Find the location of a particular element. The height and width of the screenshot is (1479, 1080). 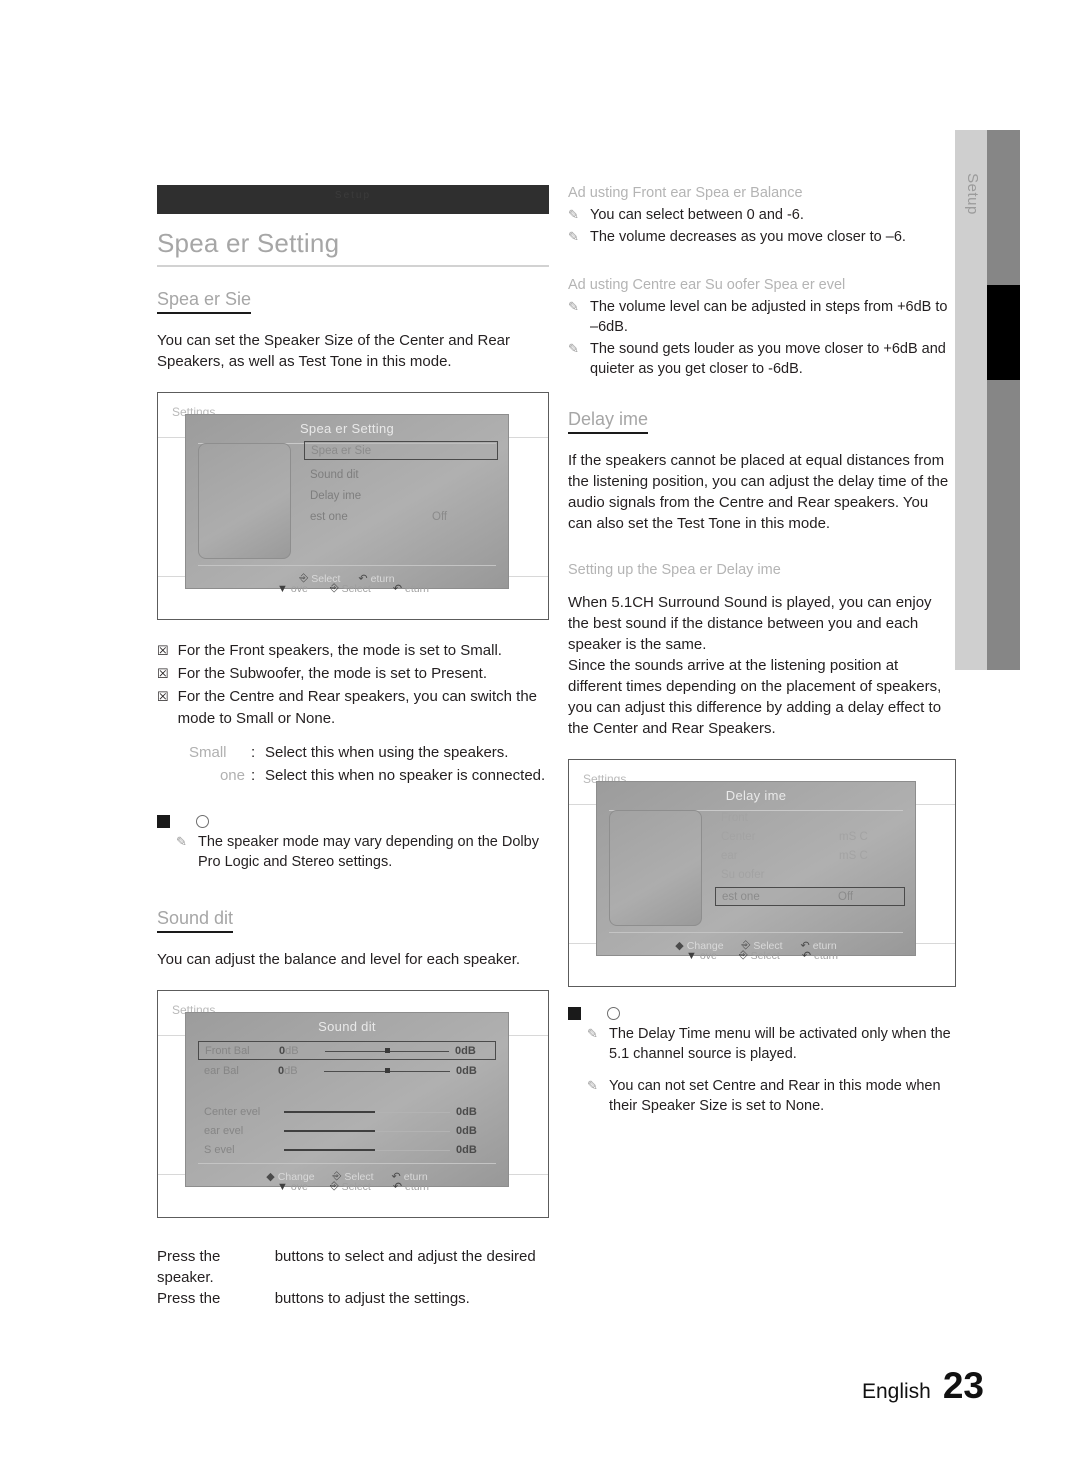

setting-up-heading: Setting up the Spea er Delay ime is located at coordinates (674, 570).